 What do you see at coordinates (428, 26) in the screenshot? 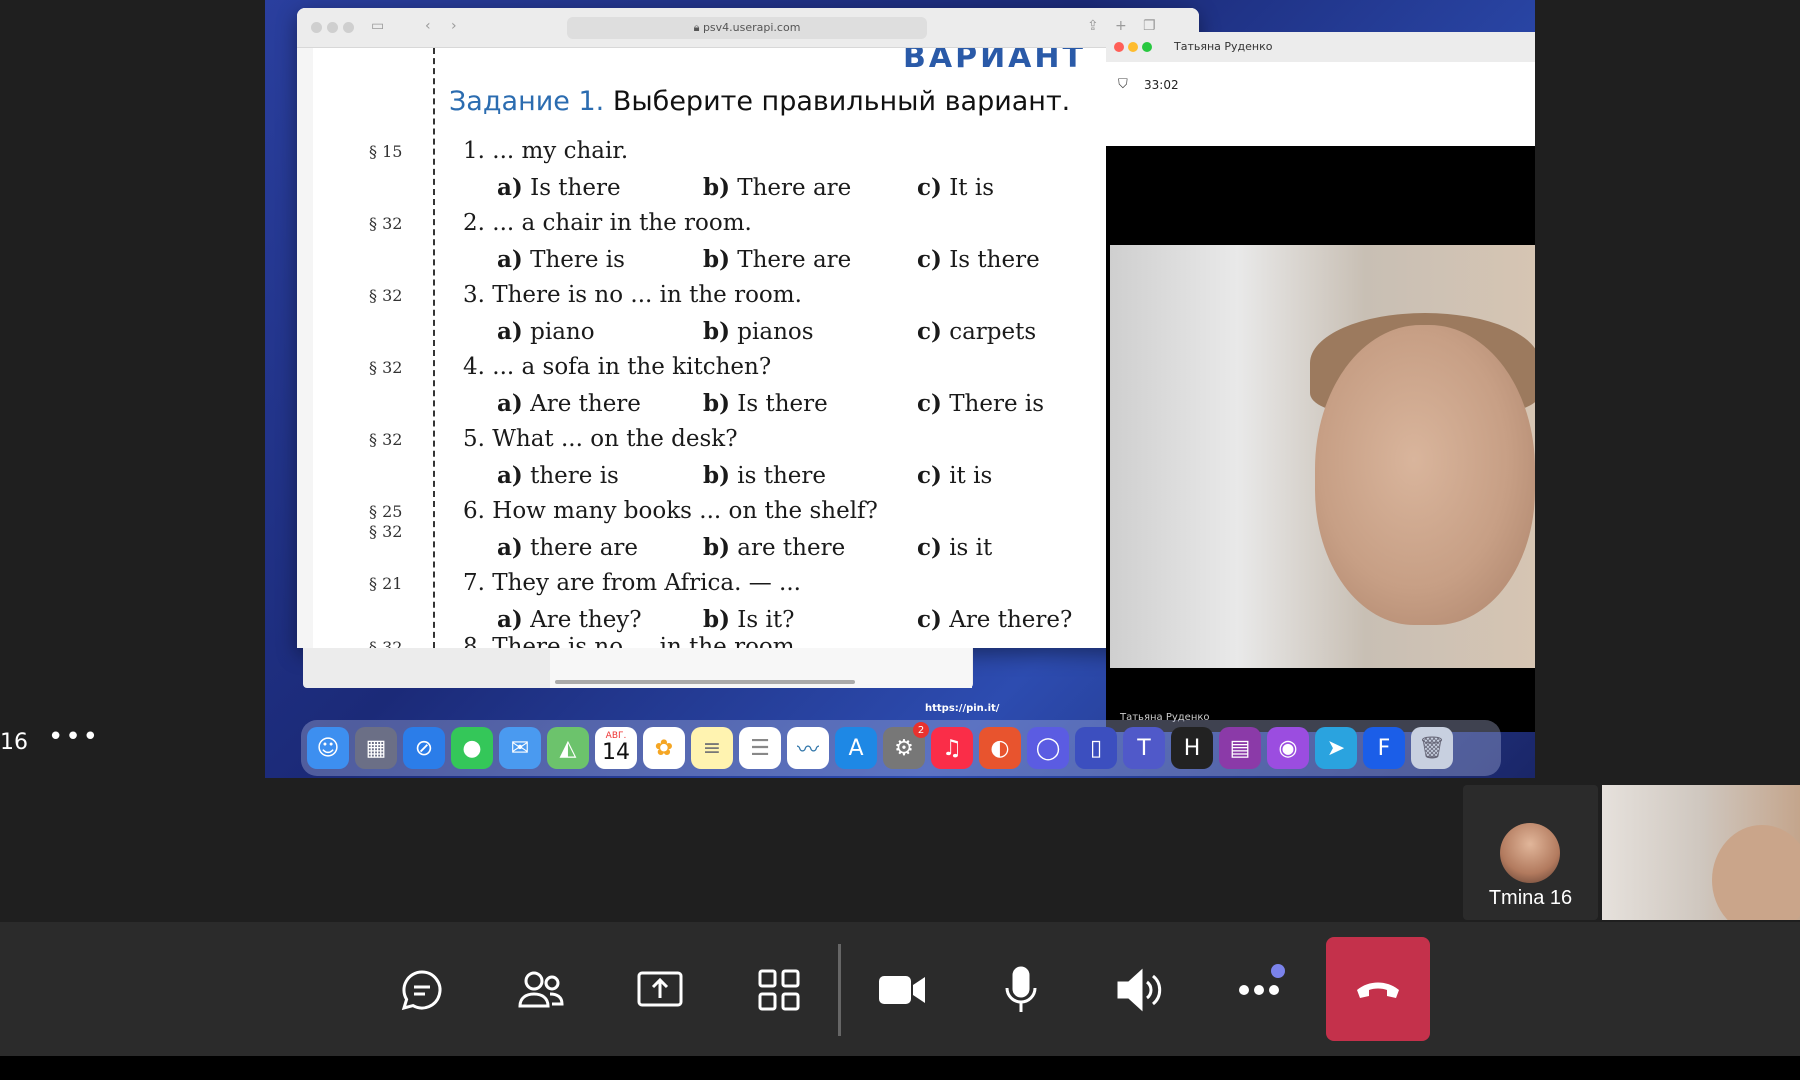
I see `back-icon: ‹` at bounding box center [428, 26].